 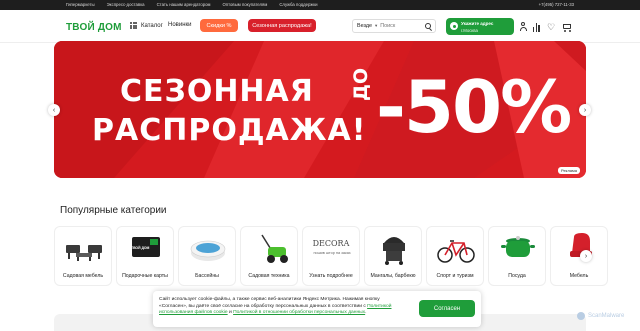 I want to click on category-card: Мебель, so click(x=579, y=256).